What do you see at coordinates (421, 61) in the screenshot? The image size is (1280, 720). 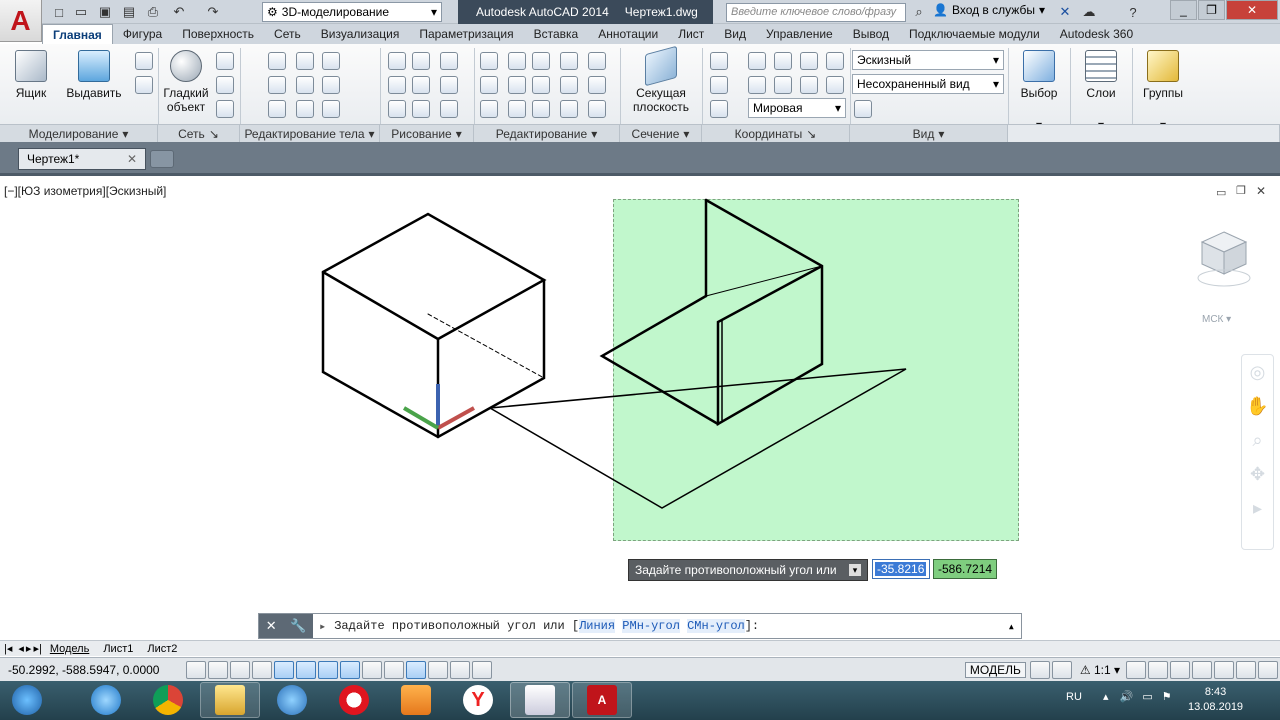 I see `line-icon` at bounding box center [421, 61].